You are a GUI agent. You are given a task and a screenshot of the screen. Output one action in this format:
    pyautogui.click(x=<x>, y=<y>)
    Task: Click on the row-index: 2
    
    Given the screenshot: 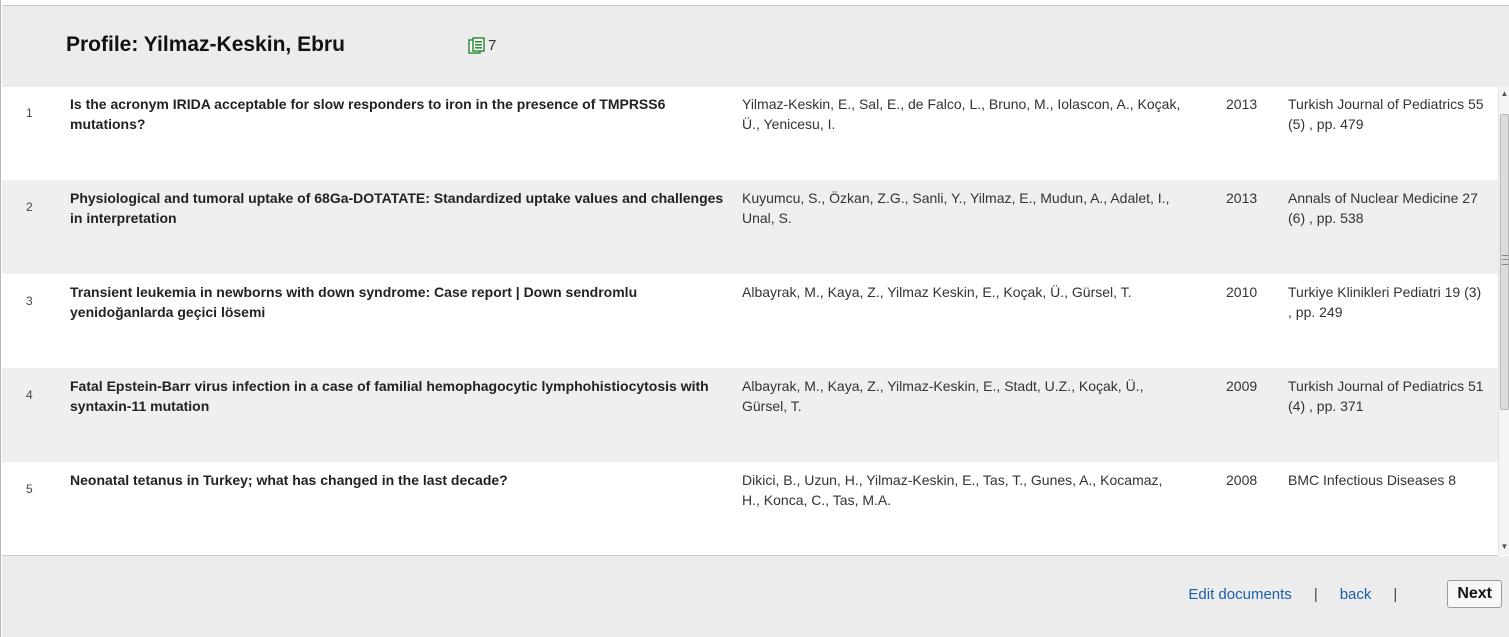 What is the action you would take?
    pyautogui.click(x=29, y=207)
    